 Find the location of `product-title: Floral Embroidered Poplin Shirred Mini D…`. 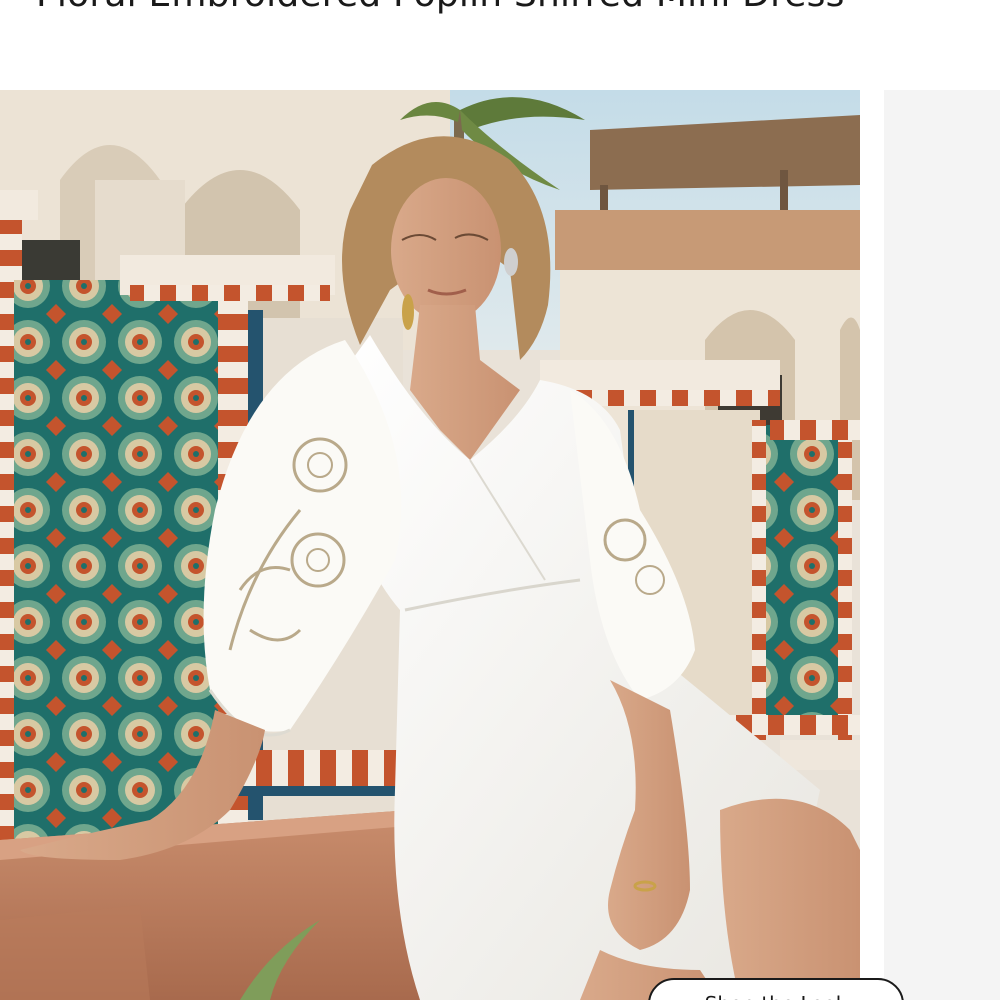

product-title: Floral Embroidered Poplin Shirred Mini D… is located at coordinates (440, 7).